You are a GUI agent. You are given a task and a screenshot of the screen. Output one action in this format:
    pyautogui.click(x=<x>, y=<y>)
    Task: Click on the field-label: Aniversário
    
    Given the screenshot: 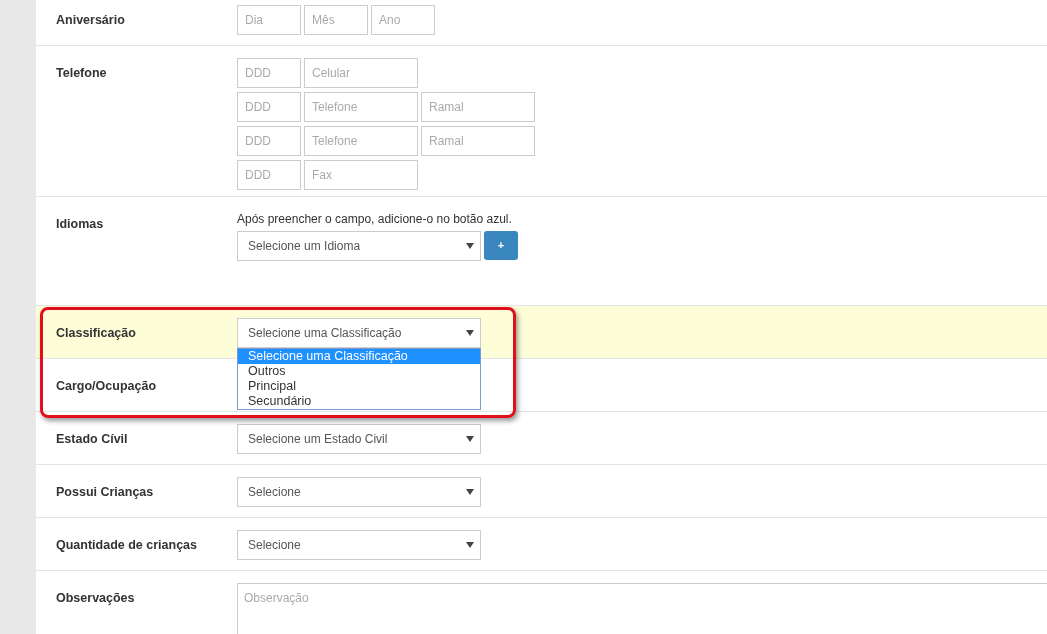 What is the action you would take?
    pyautogui.click(x=90, y=20)
    